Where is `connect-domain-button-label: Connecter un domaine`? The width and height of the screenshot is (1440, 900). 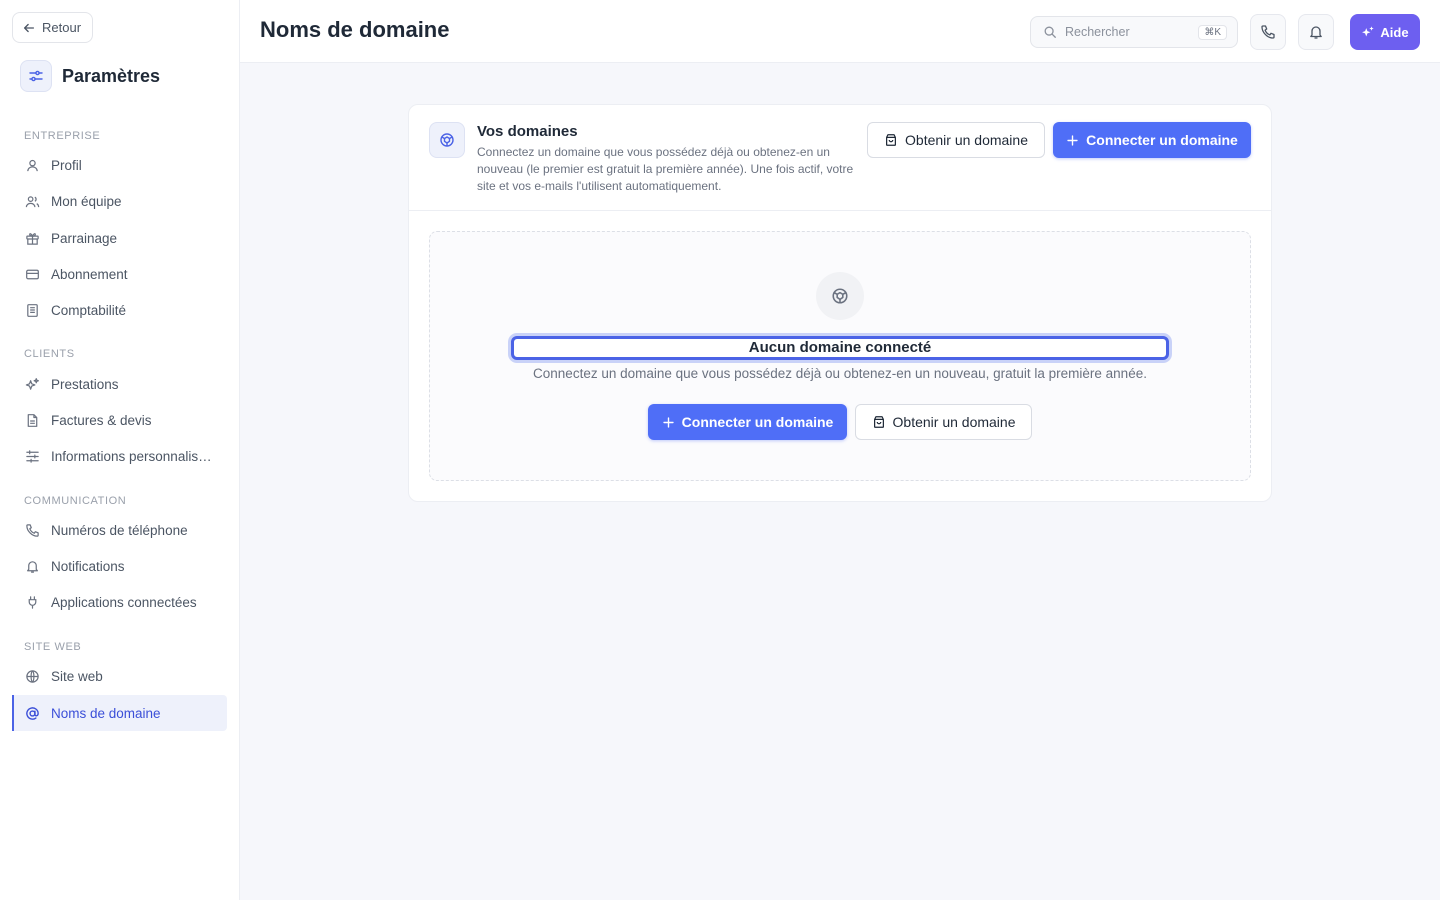
connect-domain-button-label: Connecter un domaine is located at coordinates (1162, 140).